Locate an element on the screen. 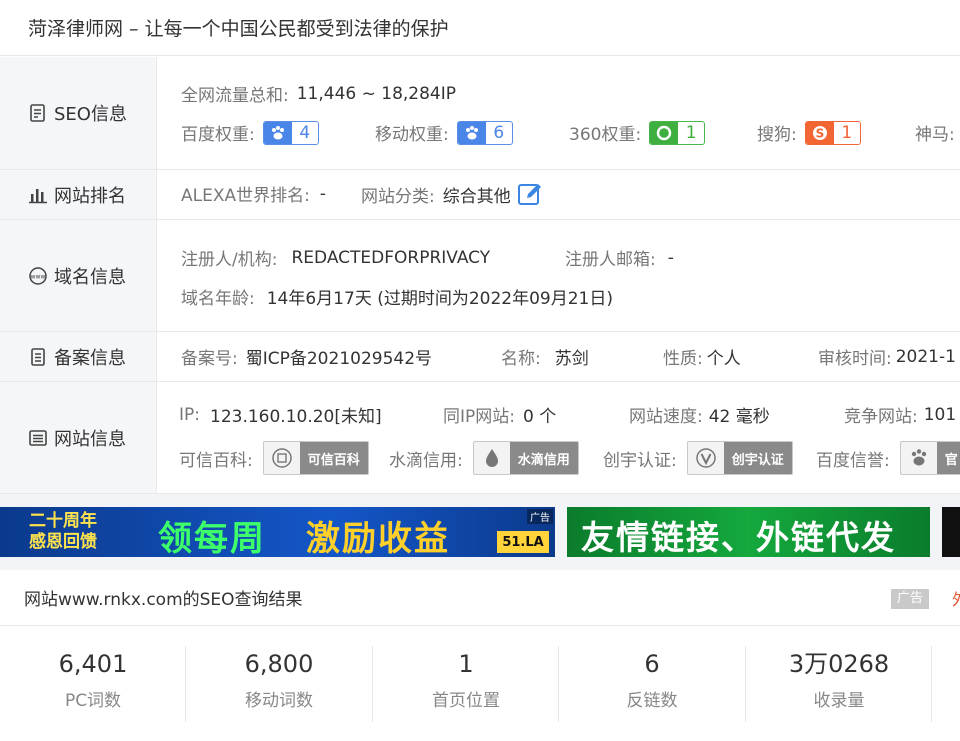 This screenshot has width=960, height=741. shuidi-credit: 水滴信用 is located at coordinates (484, 458).